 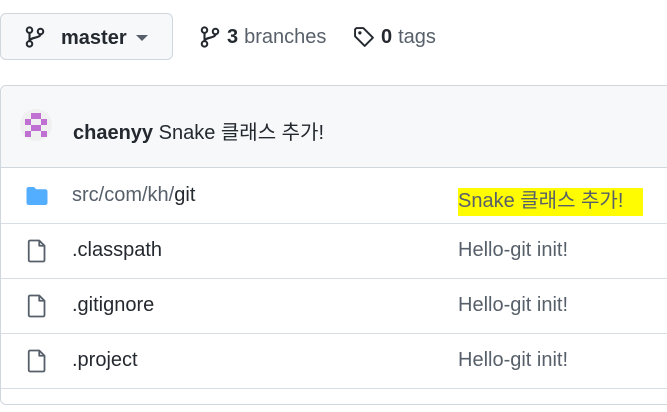 I want to click on file-name-link: .gitignore, so click(x=113, y=305).